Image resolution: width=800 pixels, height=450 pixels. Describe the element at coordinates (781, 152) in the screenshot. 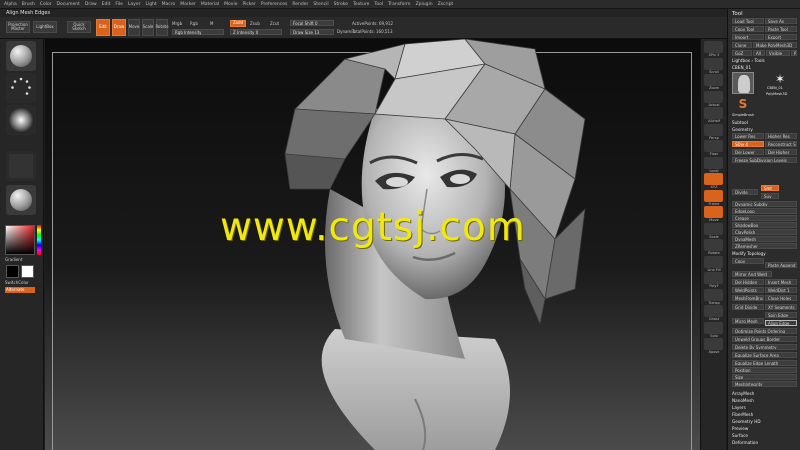

I see `del-higher-button: Del Higher` at that location.